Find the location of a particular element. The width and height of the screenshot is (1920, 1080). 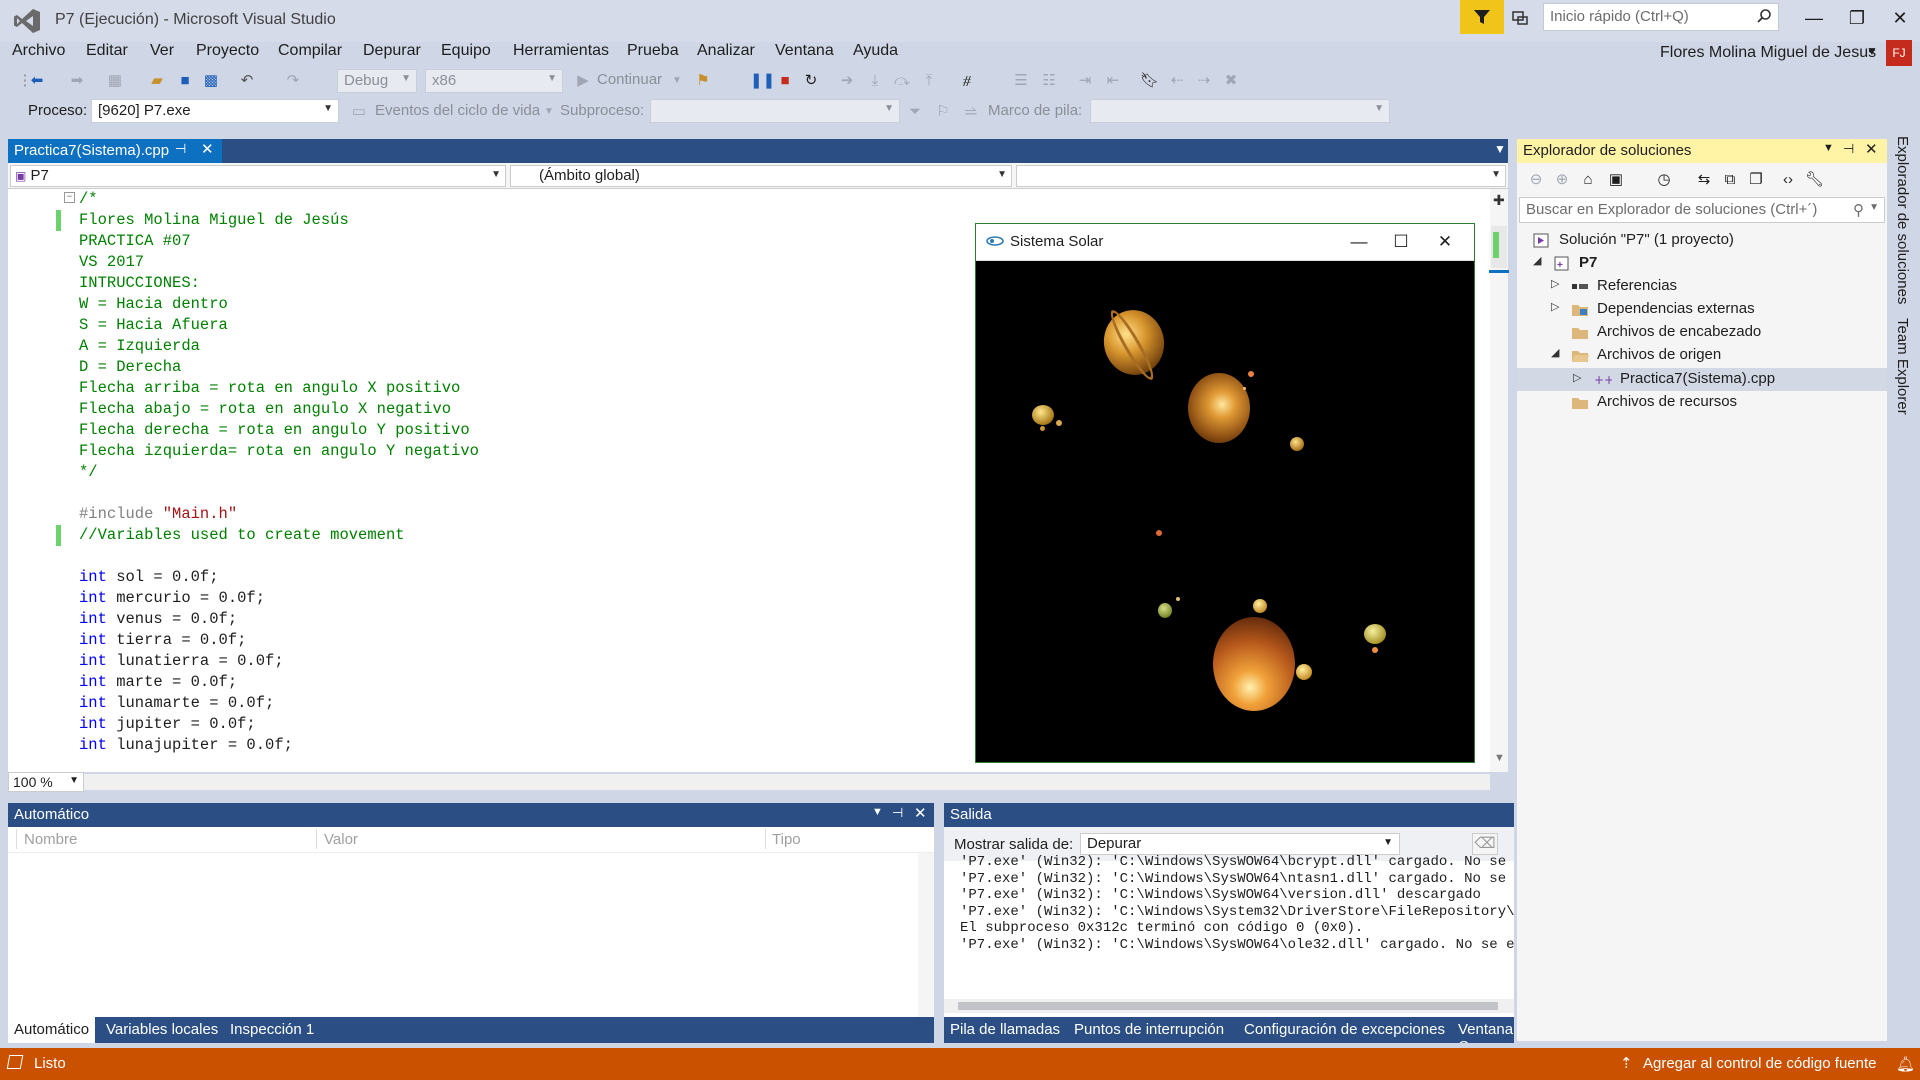

col-nombre: Nombre is located at coordinates (50, 839).